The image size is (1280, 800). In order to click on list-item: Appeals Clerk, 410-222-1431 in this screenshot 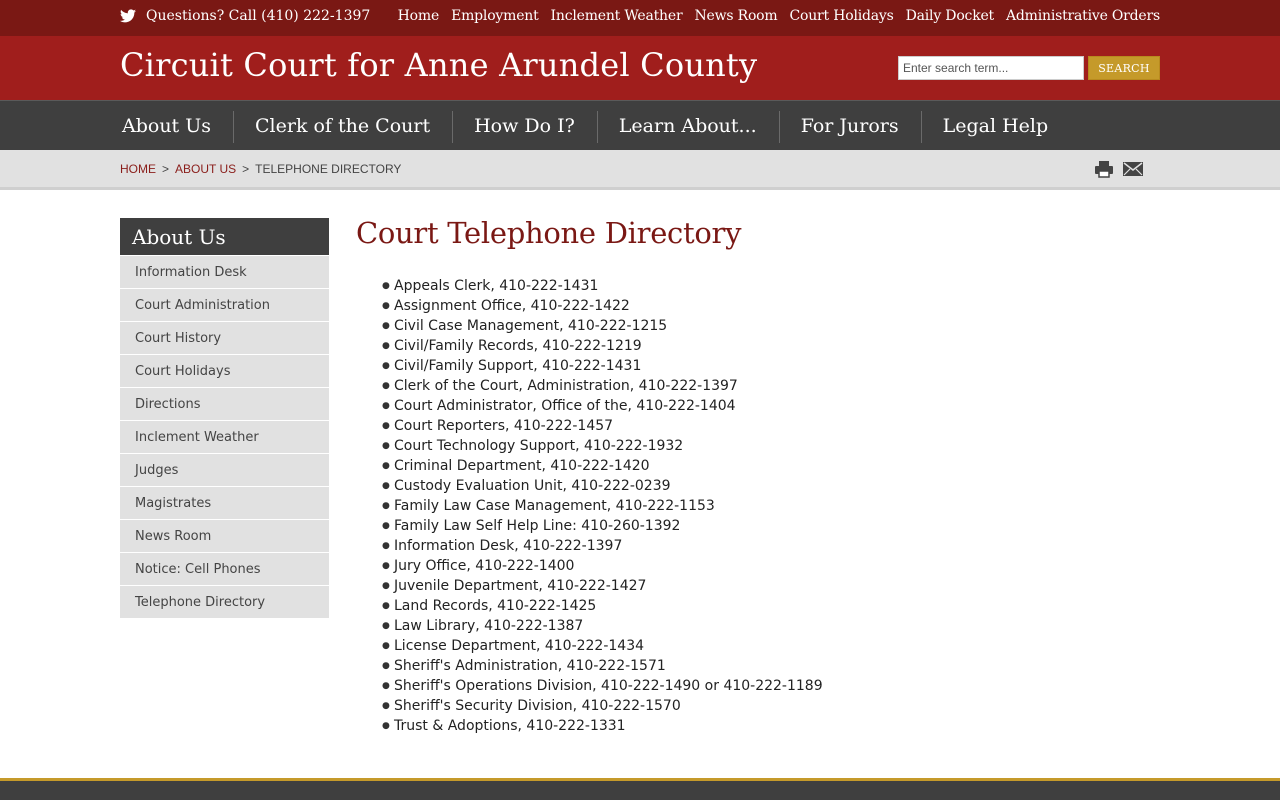, I will do `click(769, 286)`.